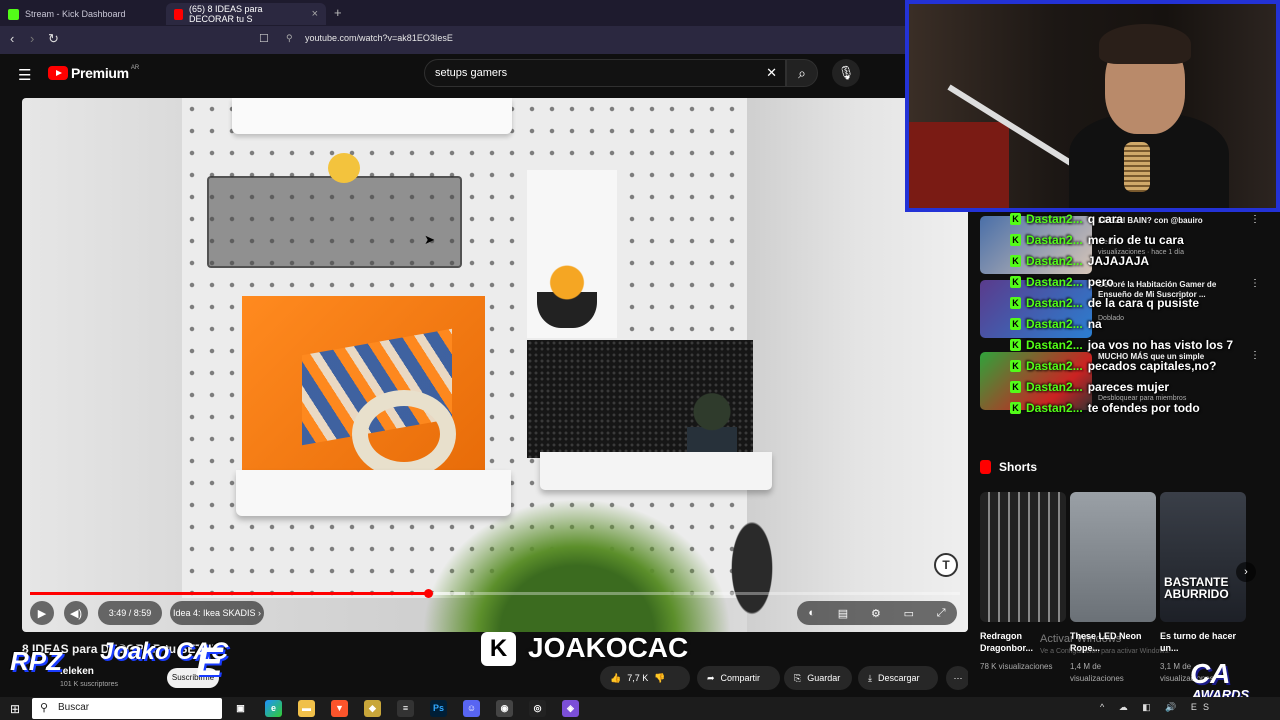 This screenshot has width=1280, height=720. What do you see at coordinates (405, 708) in the screenshot?
I see `app-icon: ≡` at bounding box center [405, 708].